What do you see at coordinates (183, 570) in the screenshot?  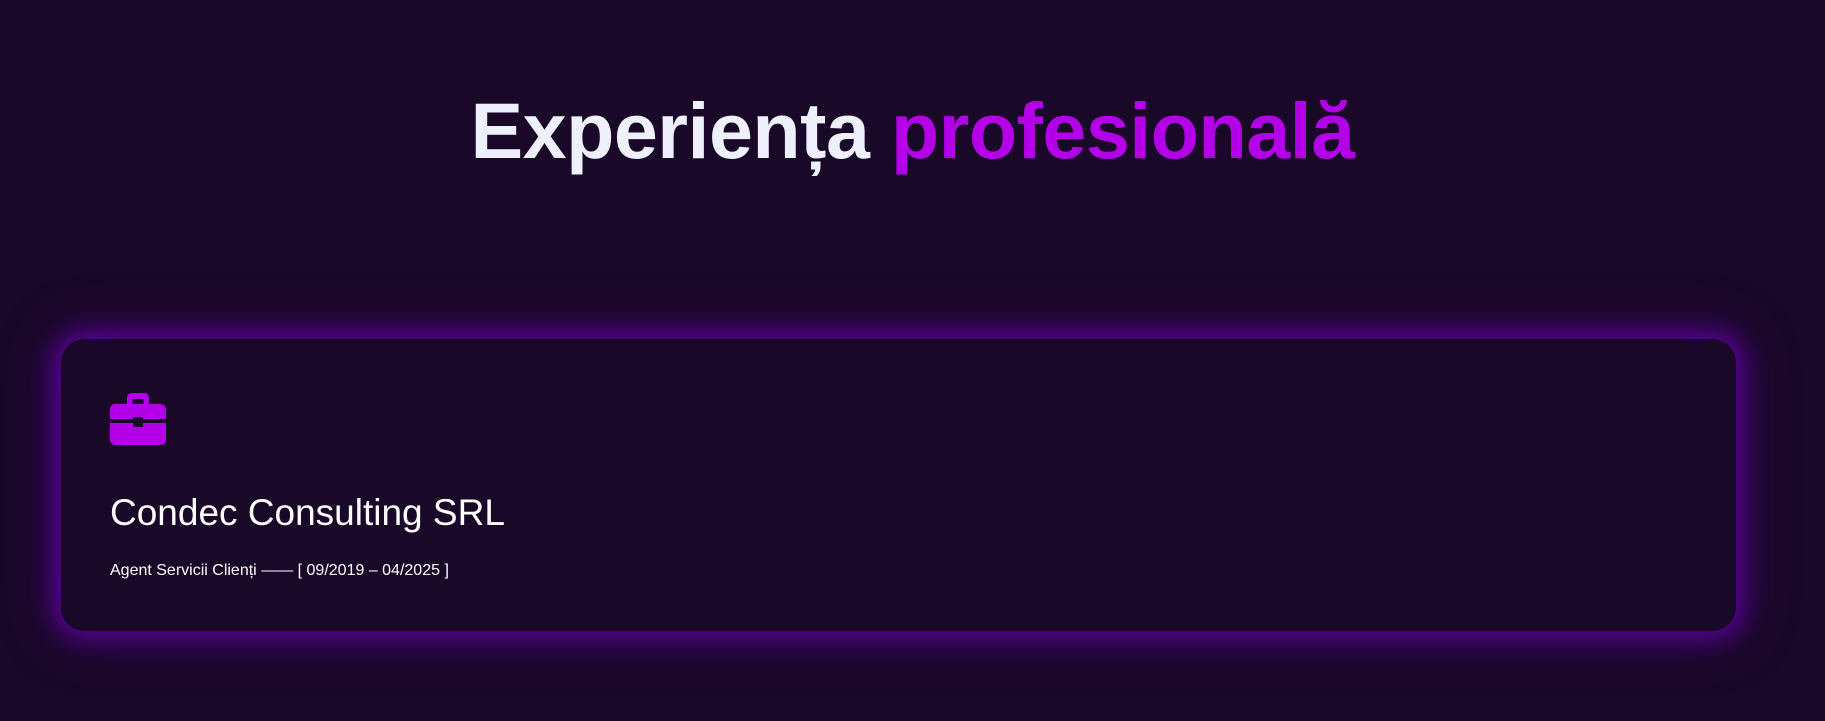 I see `job-role: Agent Servicii Clienți` at bounding box center [183, 570].